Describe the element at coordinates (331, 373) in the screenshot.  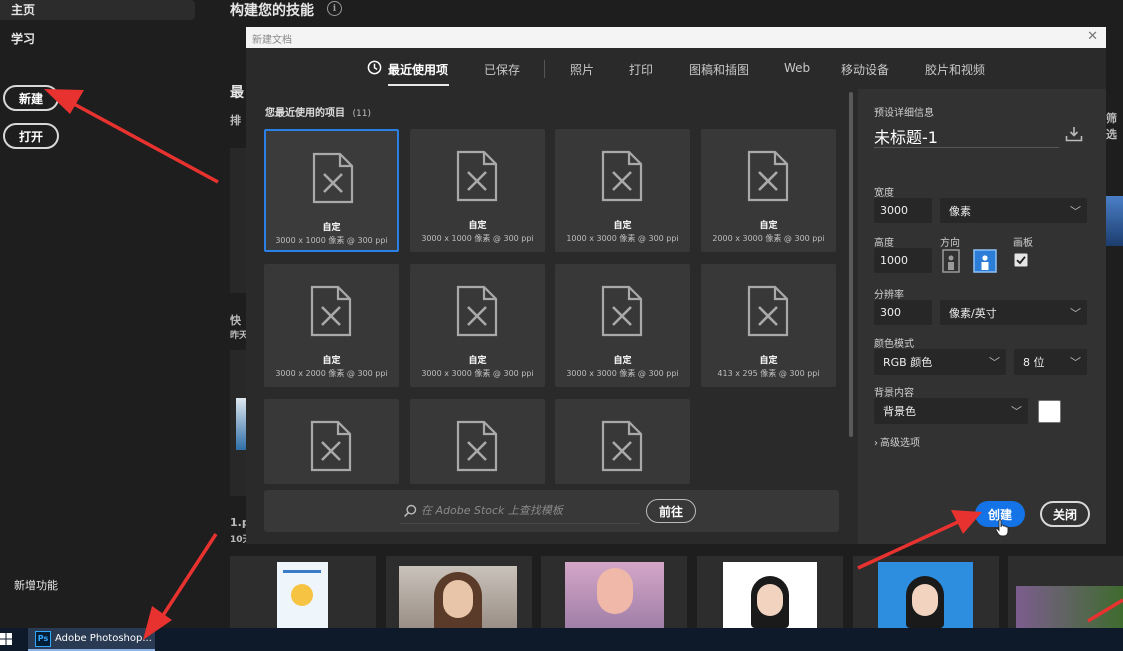
I see `preset-card-size: 3000 x 2000 像素 @ 300 ppi` at that location.